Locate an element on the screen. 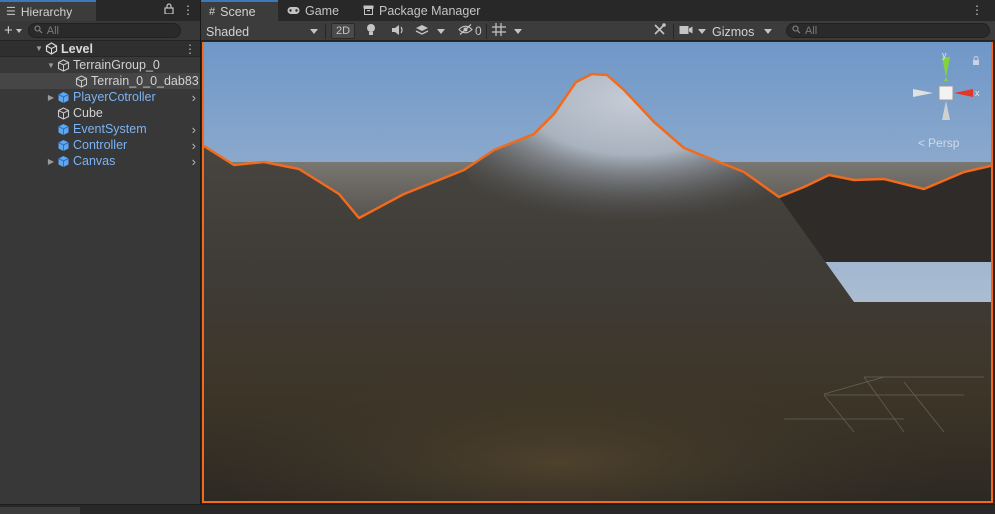 This screenshot has width=995, height=514. hierarchy-item-cube: Cube is located at coordinates (100, 113).